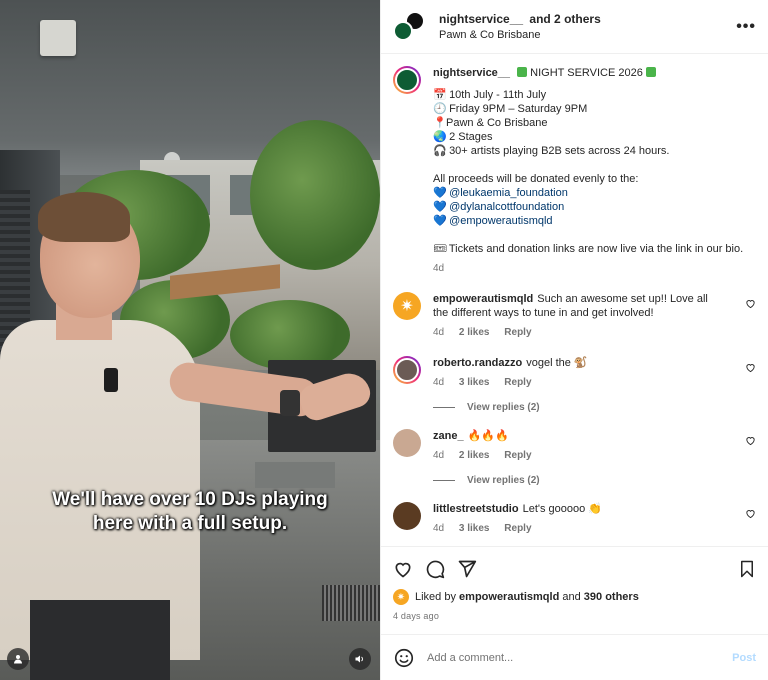 The height and width of the screenshot is (680, 768). I want to click on liker-avatar: ✷, so click(401, 597).